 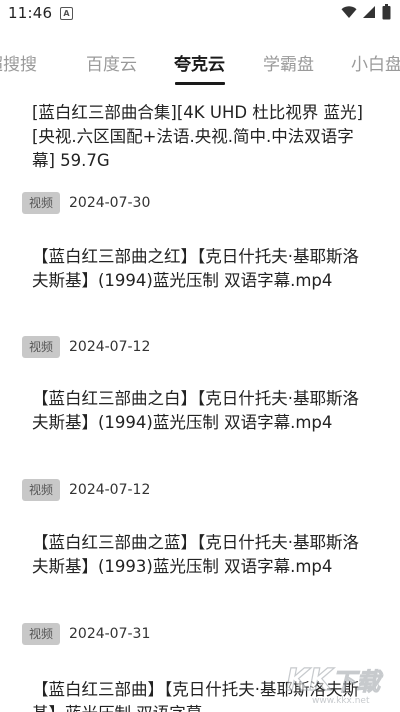 I want to click on tab-chaosousou: 超搜搜, so click(x=18, y=62).